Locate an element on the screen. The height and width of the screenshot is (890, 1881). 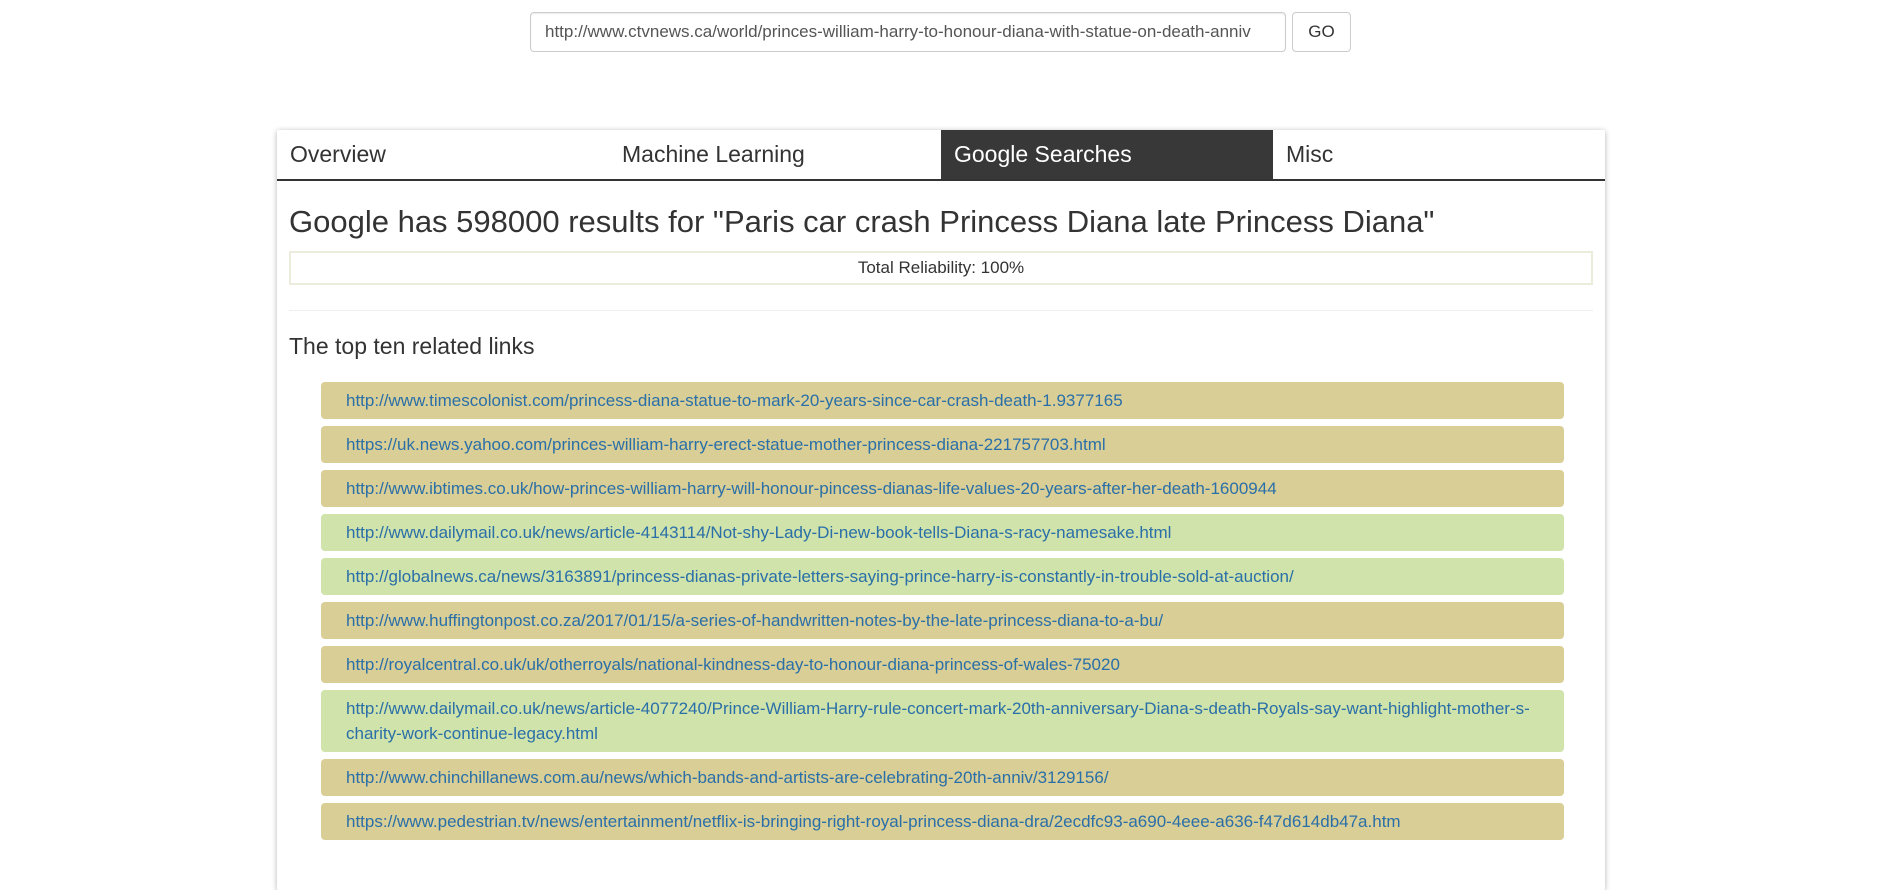
tab-google-searches: Google Searches is located at coordinates (1107, 154).